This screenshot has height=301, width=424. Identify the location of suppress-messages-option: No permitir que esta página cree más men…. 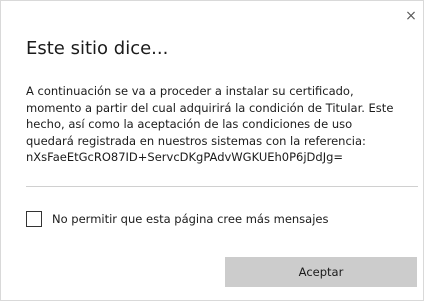
(177, 219).